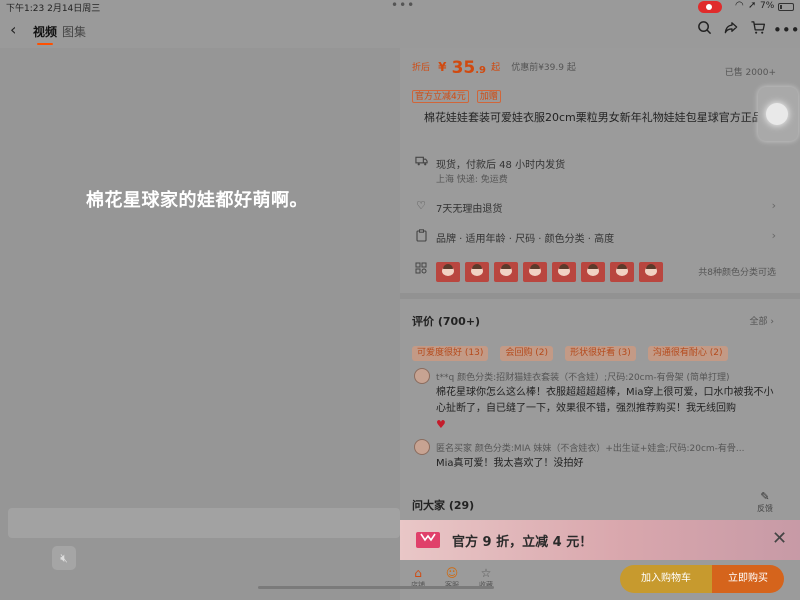 Image resolution: width=800 pixels, height=600 pixels. What do you see at coordinates (450, 353) in the screenshot?
I see `review-tag: 可爱度很好 (13)` at bounding box center [450, 353].